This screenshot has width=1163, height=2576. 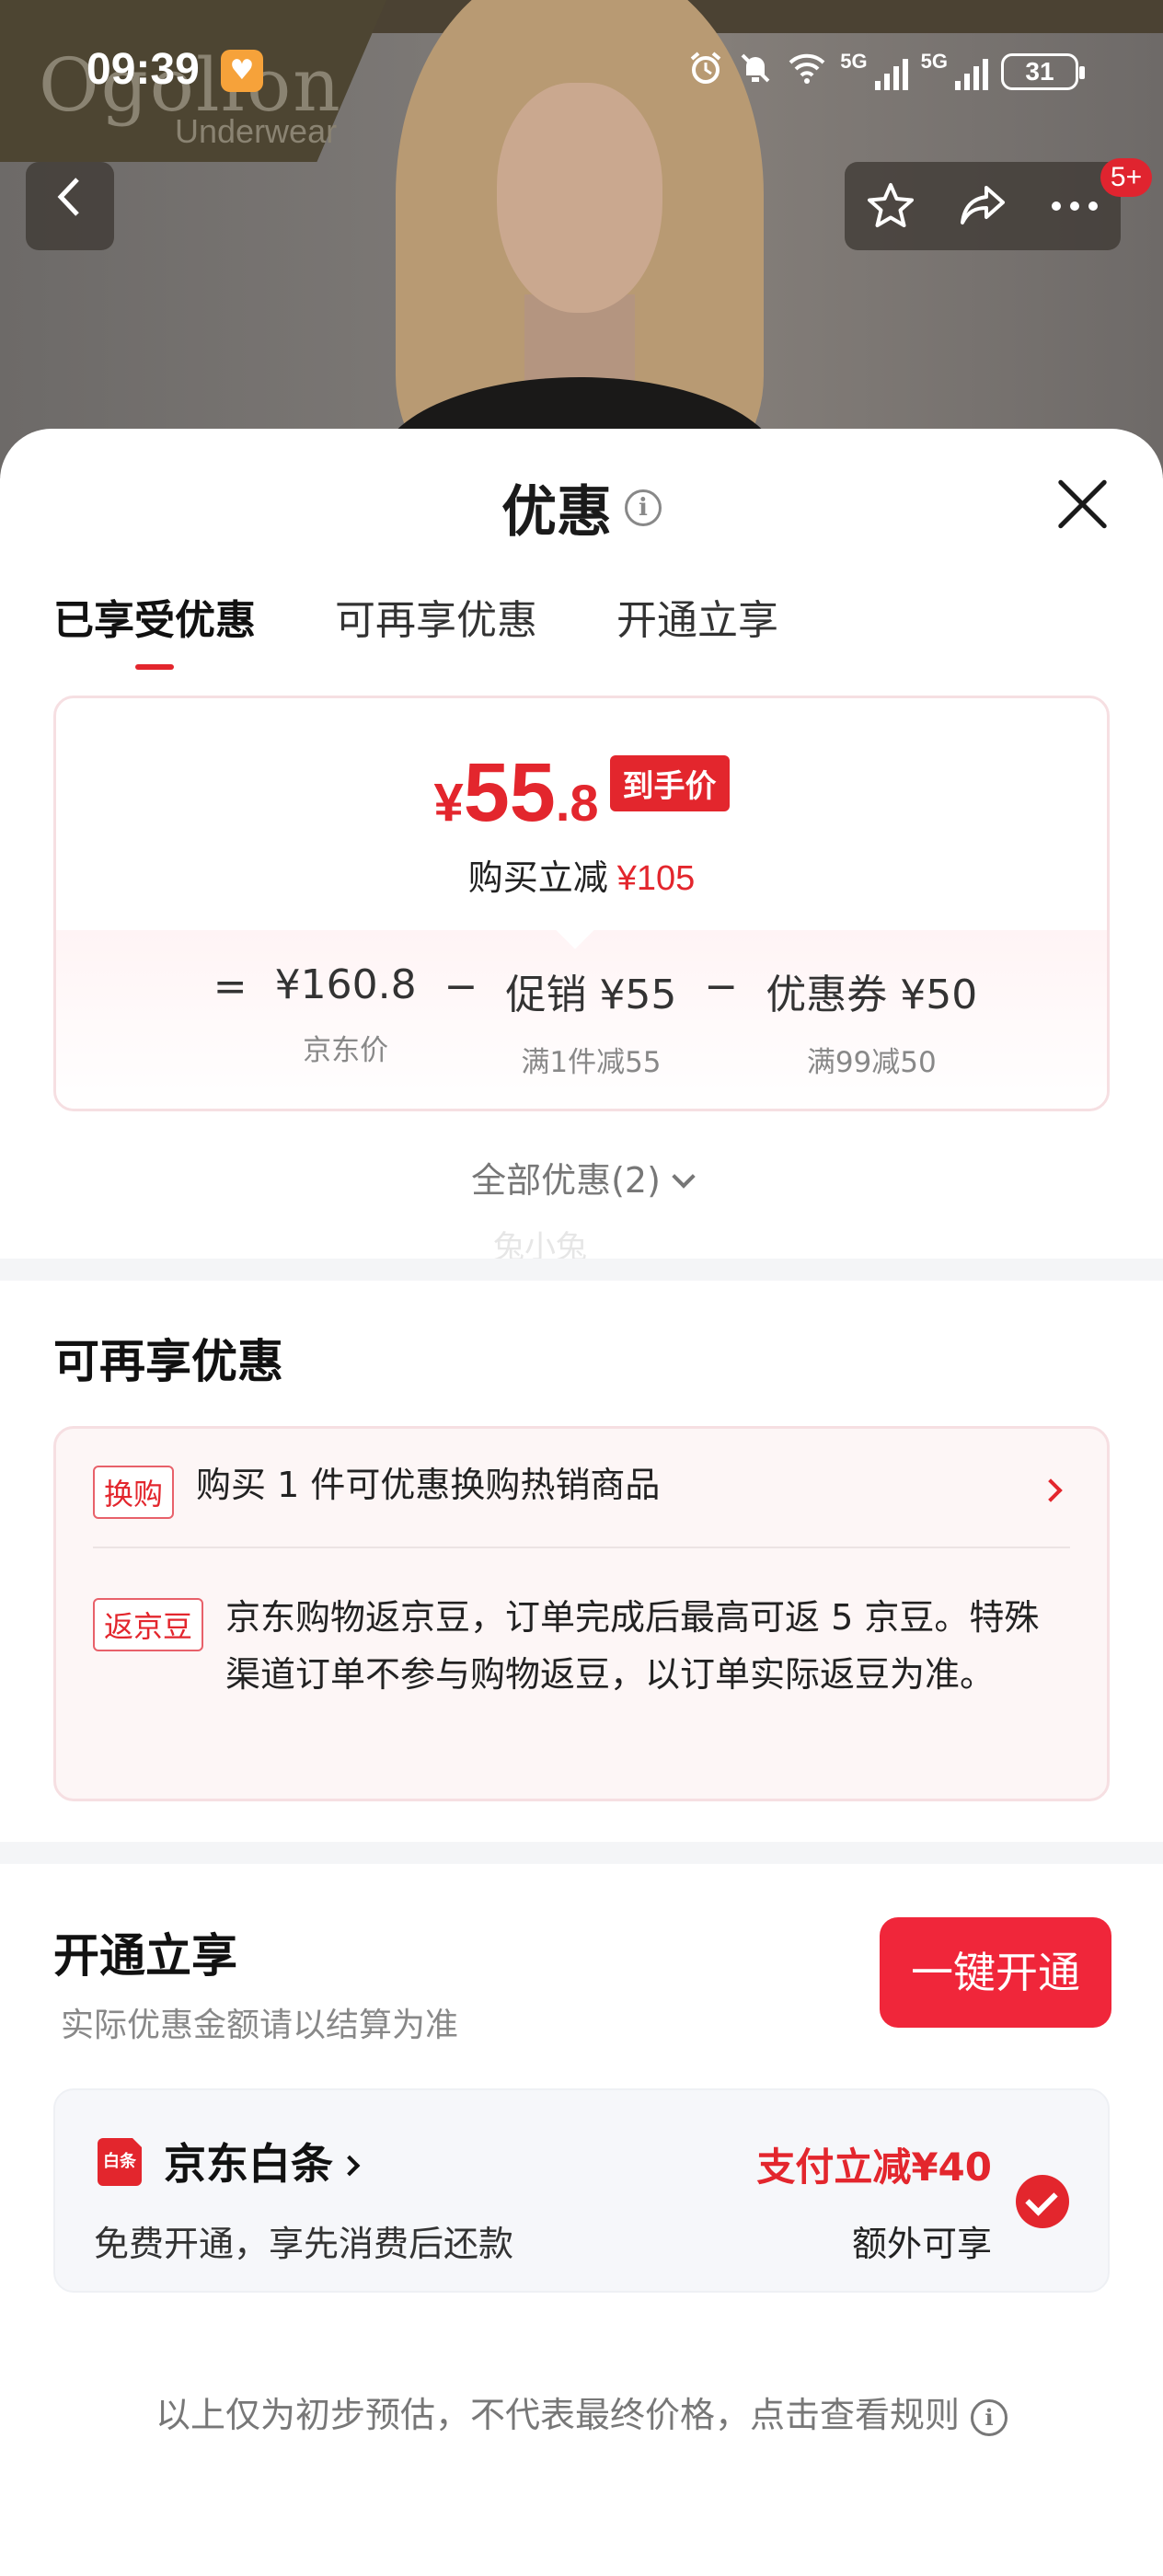 I want to click on trade-in-offer: 换购 购买 1 件可优惠换购热销商品, so click(x=581, y=1492).